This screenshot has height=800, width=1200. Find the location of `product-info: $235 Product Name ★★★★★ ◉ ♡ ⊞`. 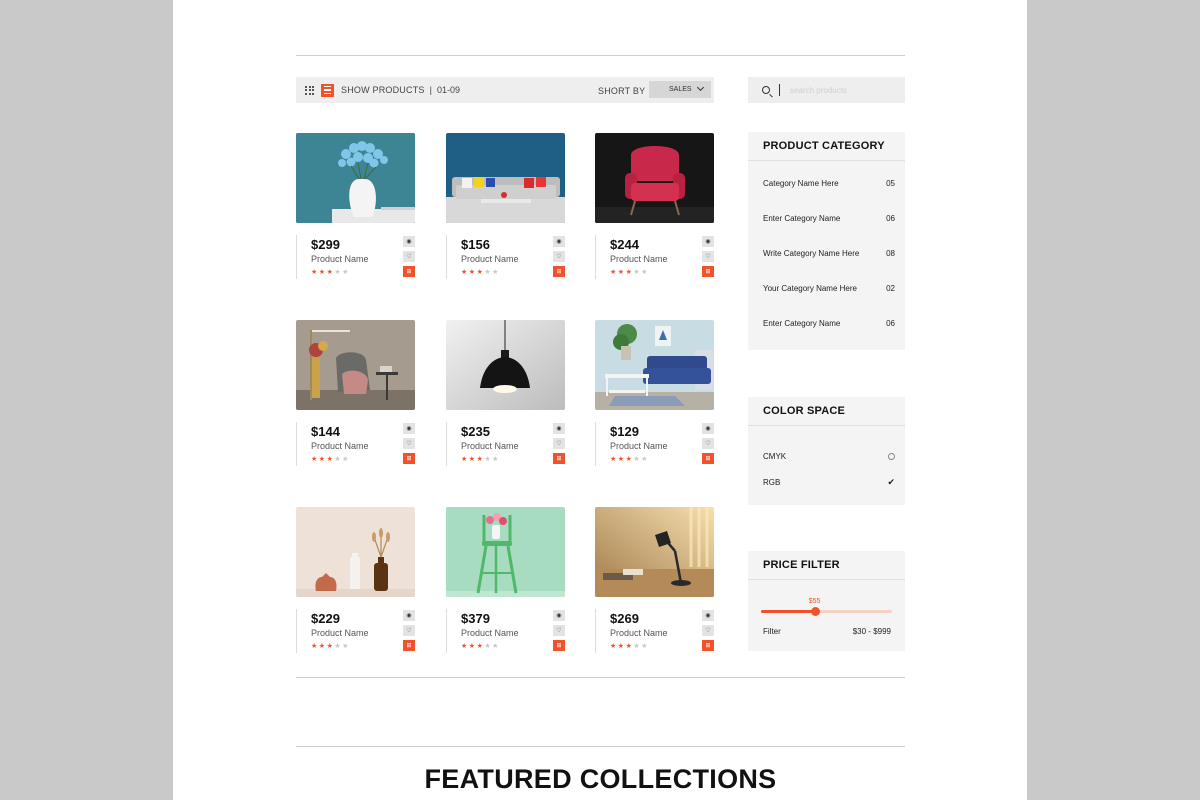

product-info: $235 Product Name ★★★★★ ◉ ♡ ⊞ is located at coordinates (506, 444).